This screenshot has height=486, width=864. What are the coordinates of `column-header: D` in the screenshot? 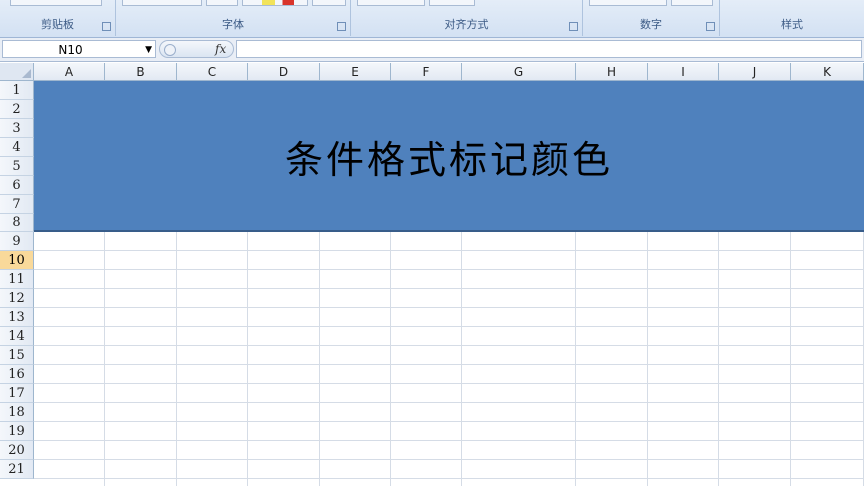 It's located at (284, 72).